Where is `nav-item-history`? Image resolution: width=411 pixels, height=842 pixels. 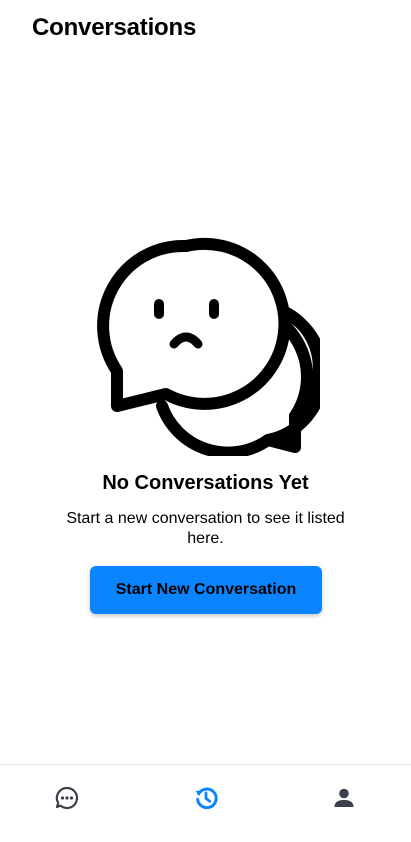
nav-item-history is located at coordinates (206, 798).